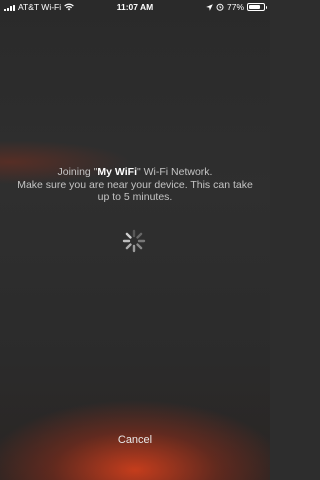  I want to click on alarm-clock-icon, so click(220, 7).